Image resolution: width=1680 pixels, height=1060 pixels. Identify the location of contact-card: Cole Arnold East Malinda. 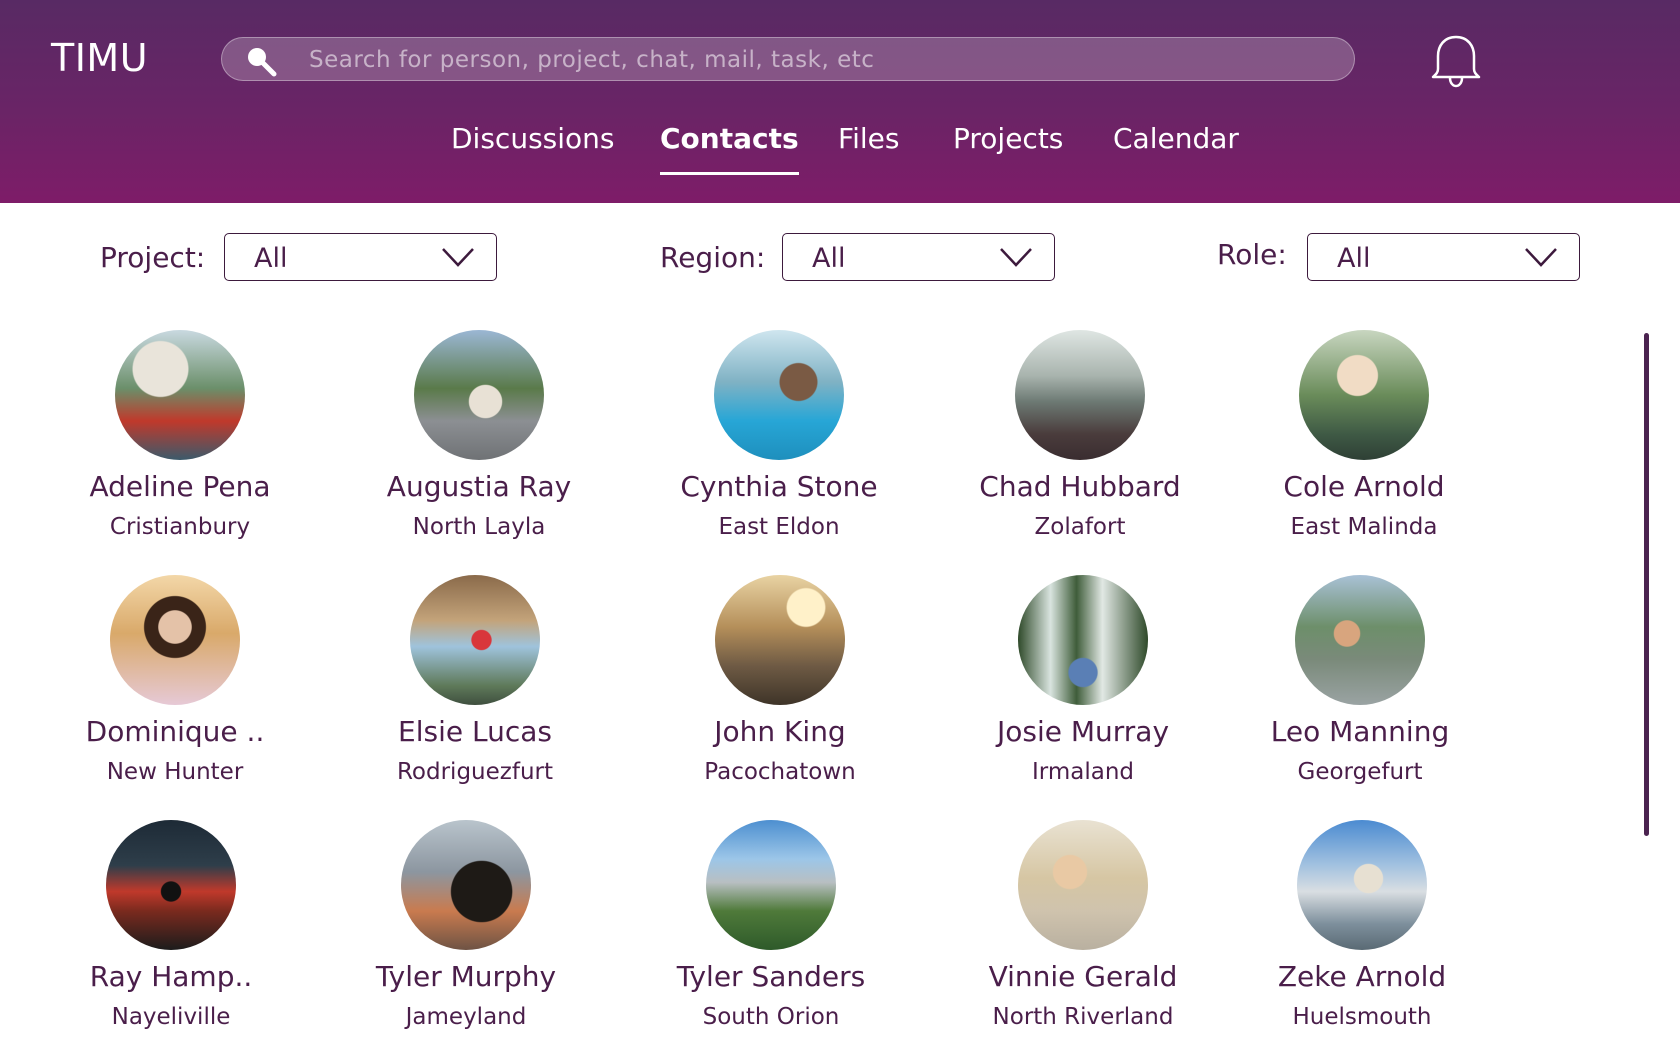
(1364, 450).